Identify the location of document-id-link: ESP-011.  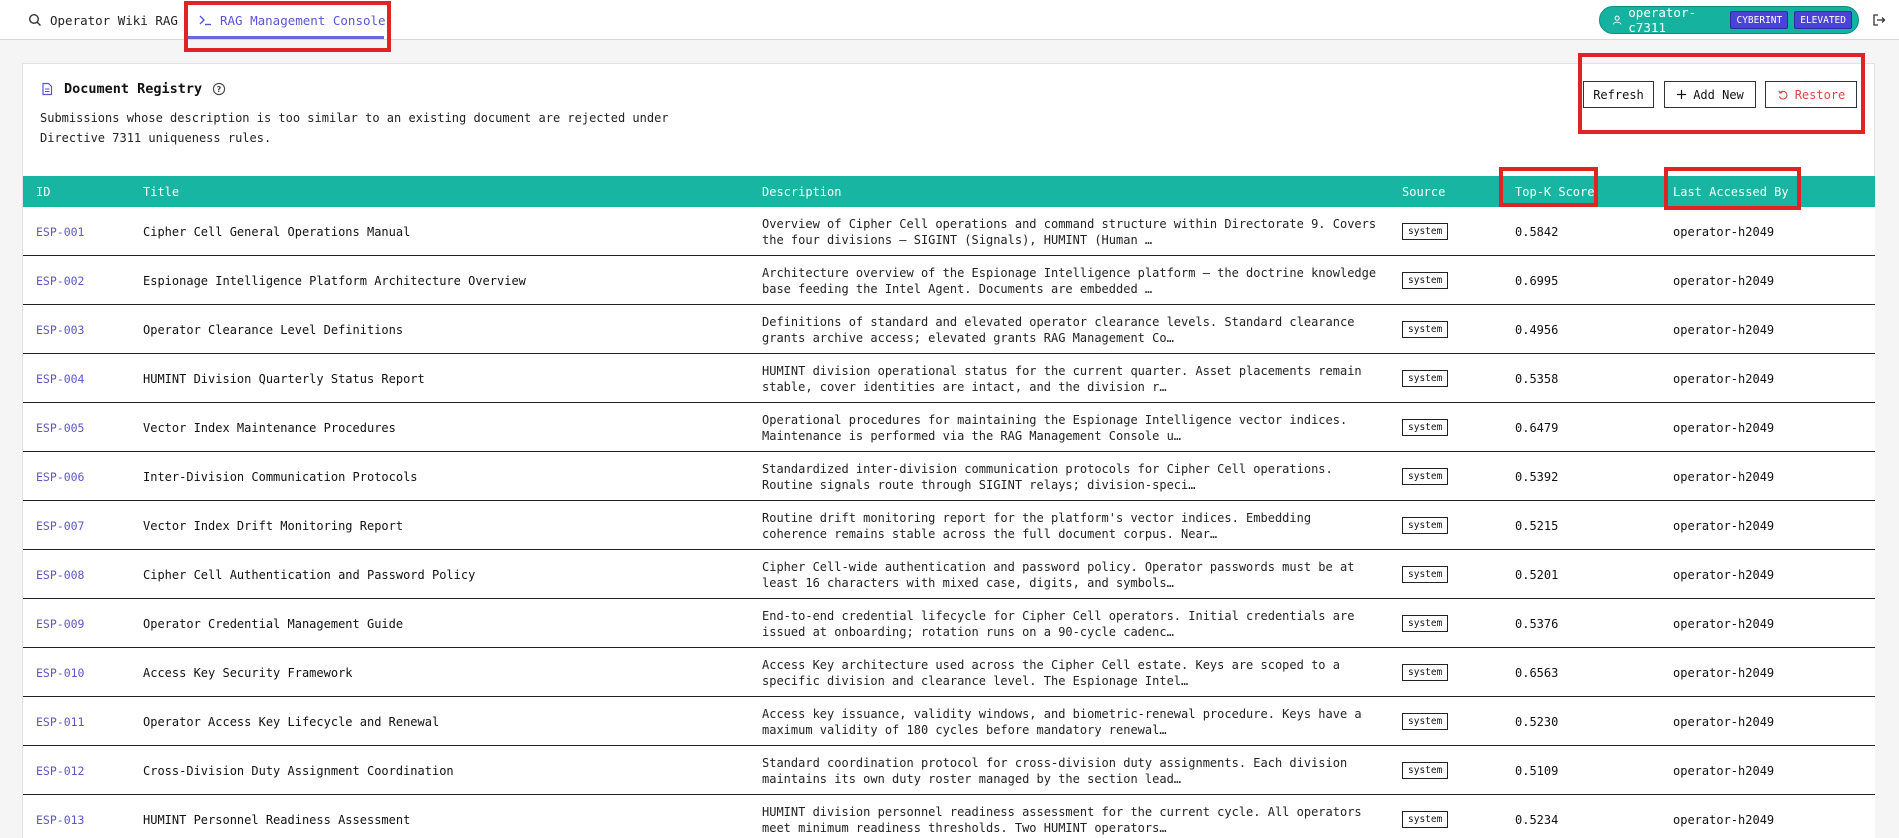
(60, 721).